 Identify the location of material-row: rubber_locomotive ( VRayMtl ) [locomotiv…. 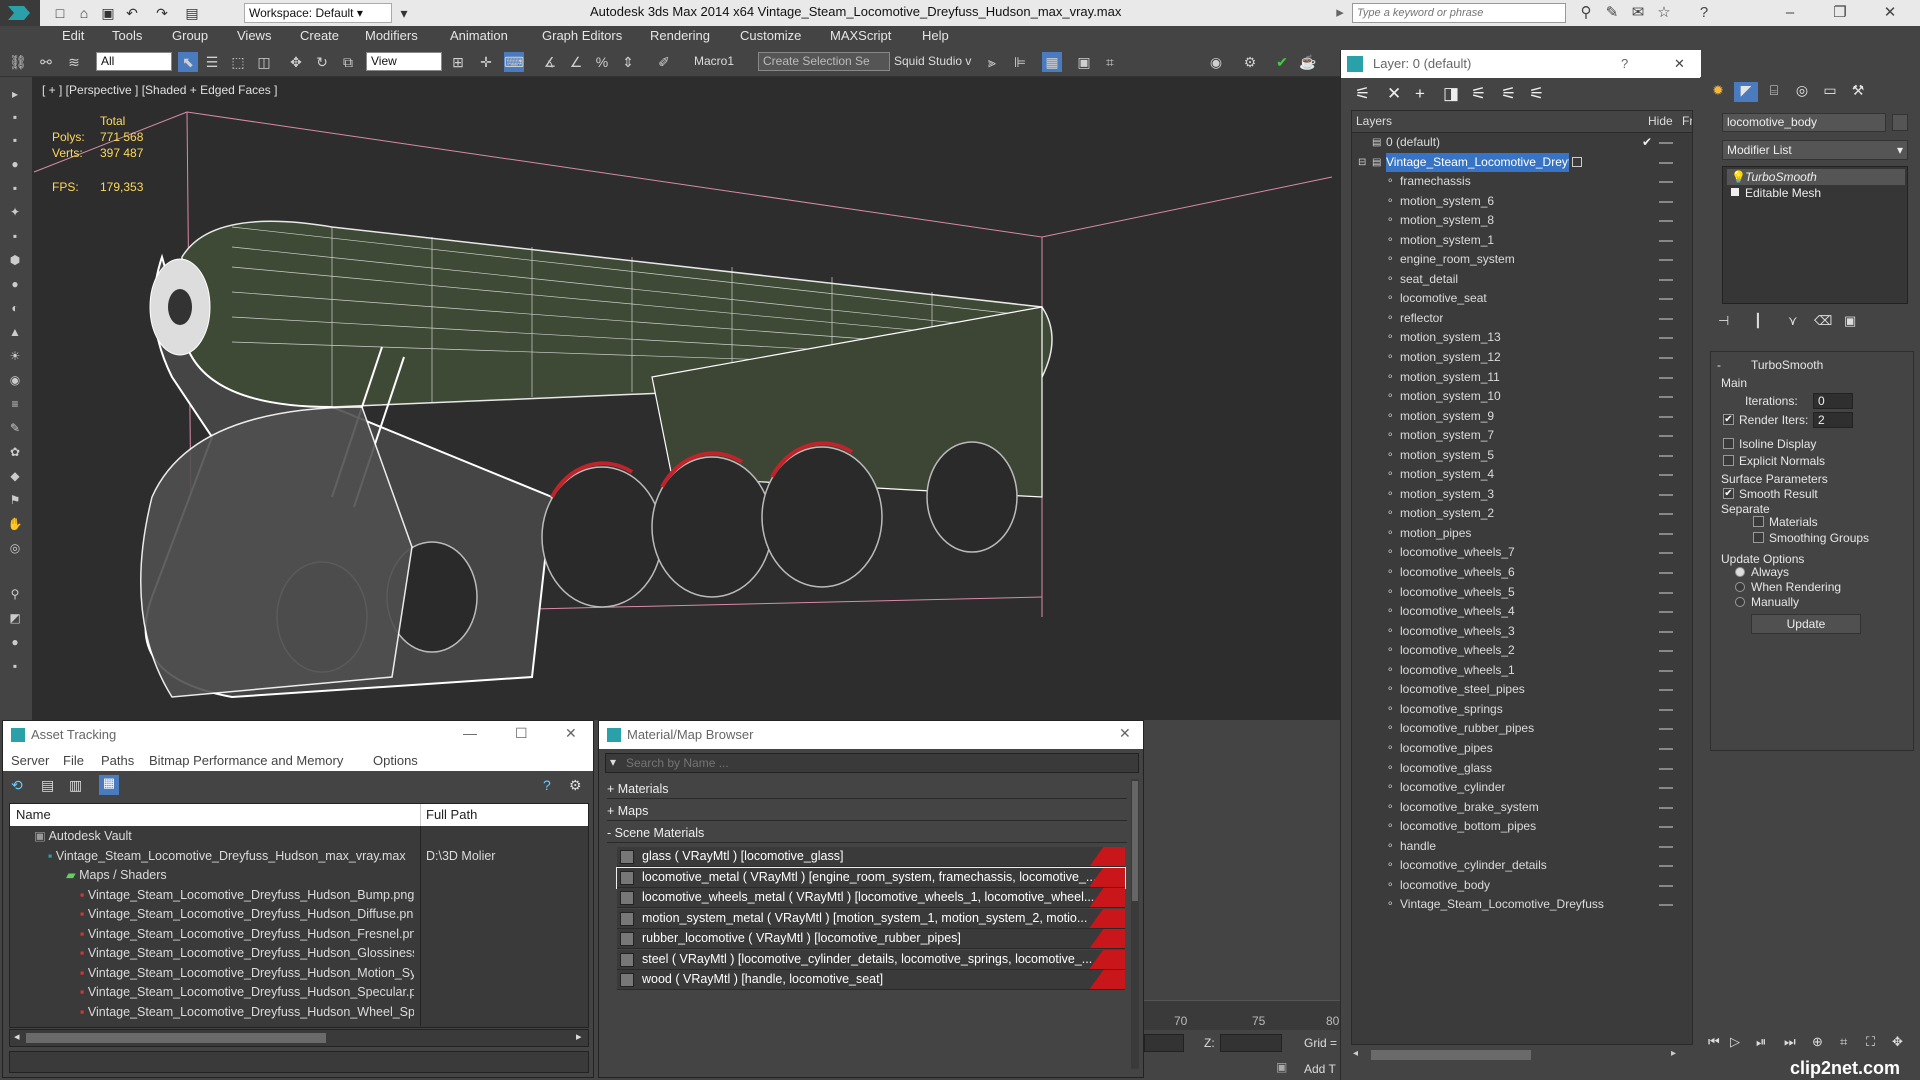
(871, 939).